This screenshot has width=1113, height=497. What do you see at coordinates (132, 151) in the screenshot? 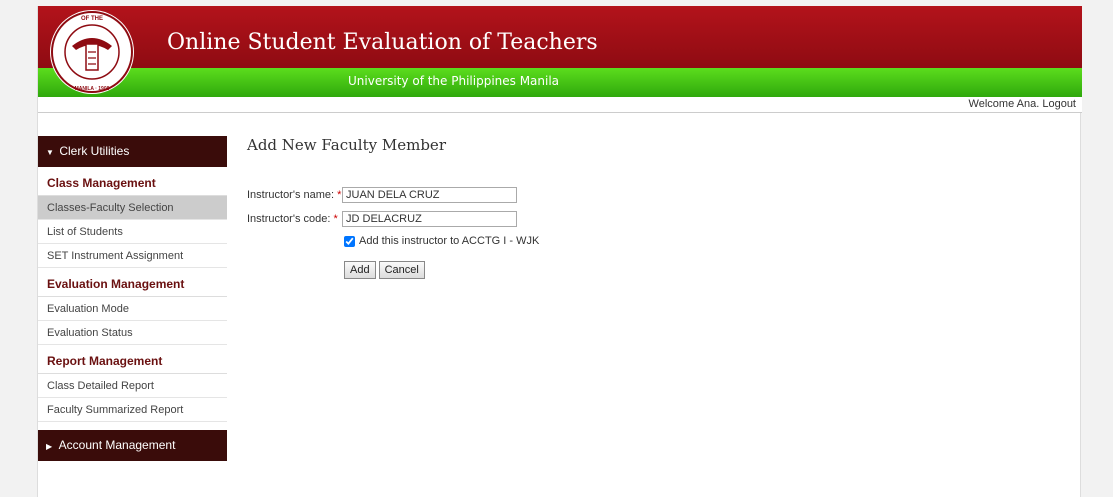
I see `clerk-utilities-header: ▼ Clerk Utilities` at bounding box center [132, 151].